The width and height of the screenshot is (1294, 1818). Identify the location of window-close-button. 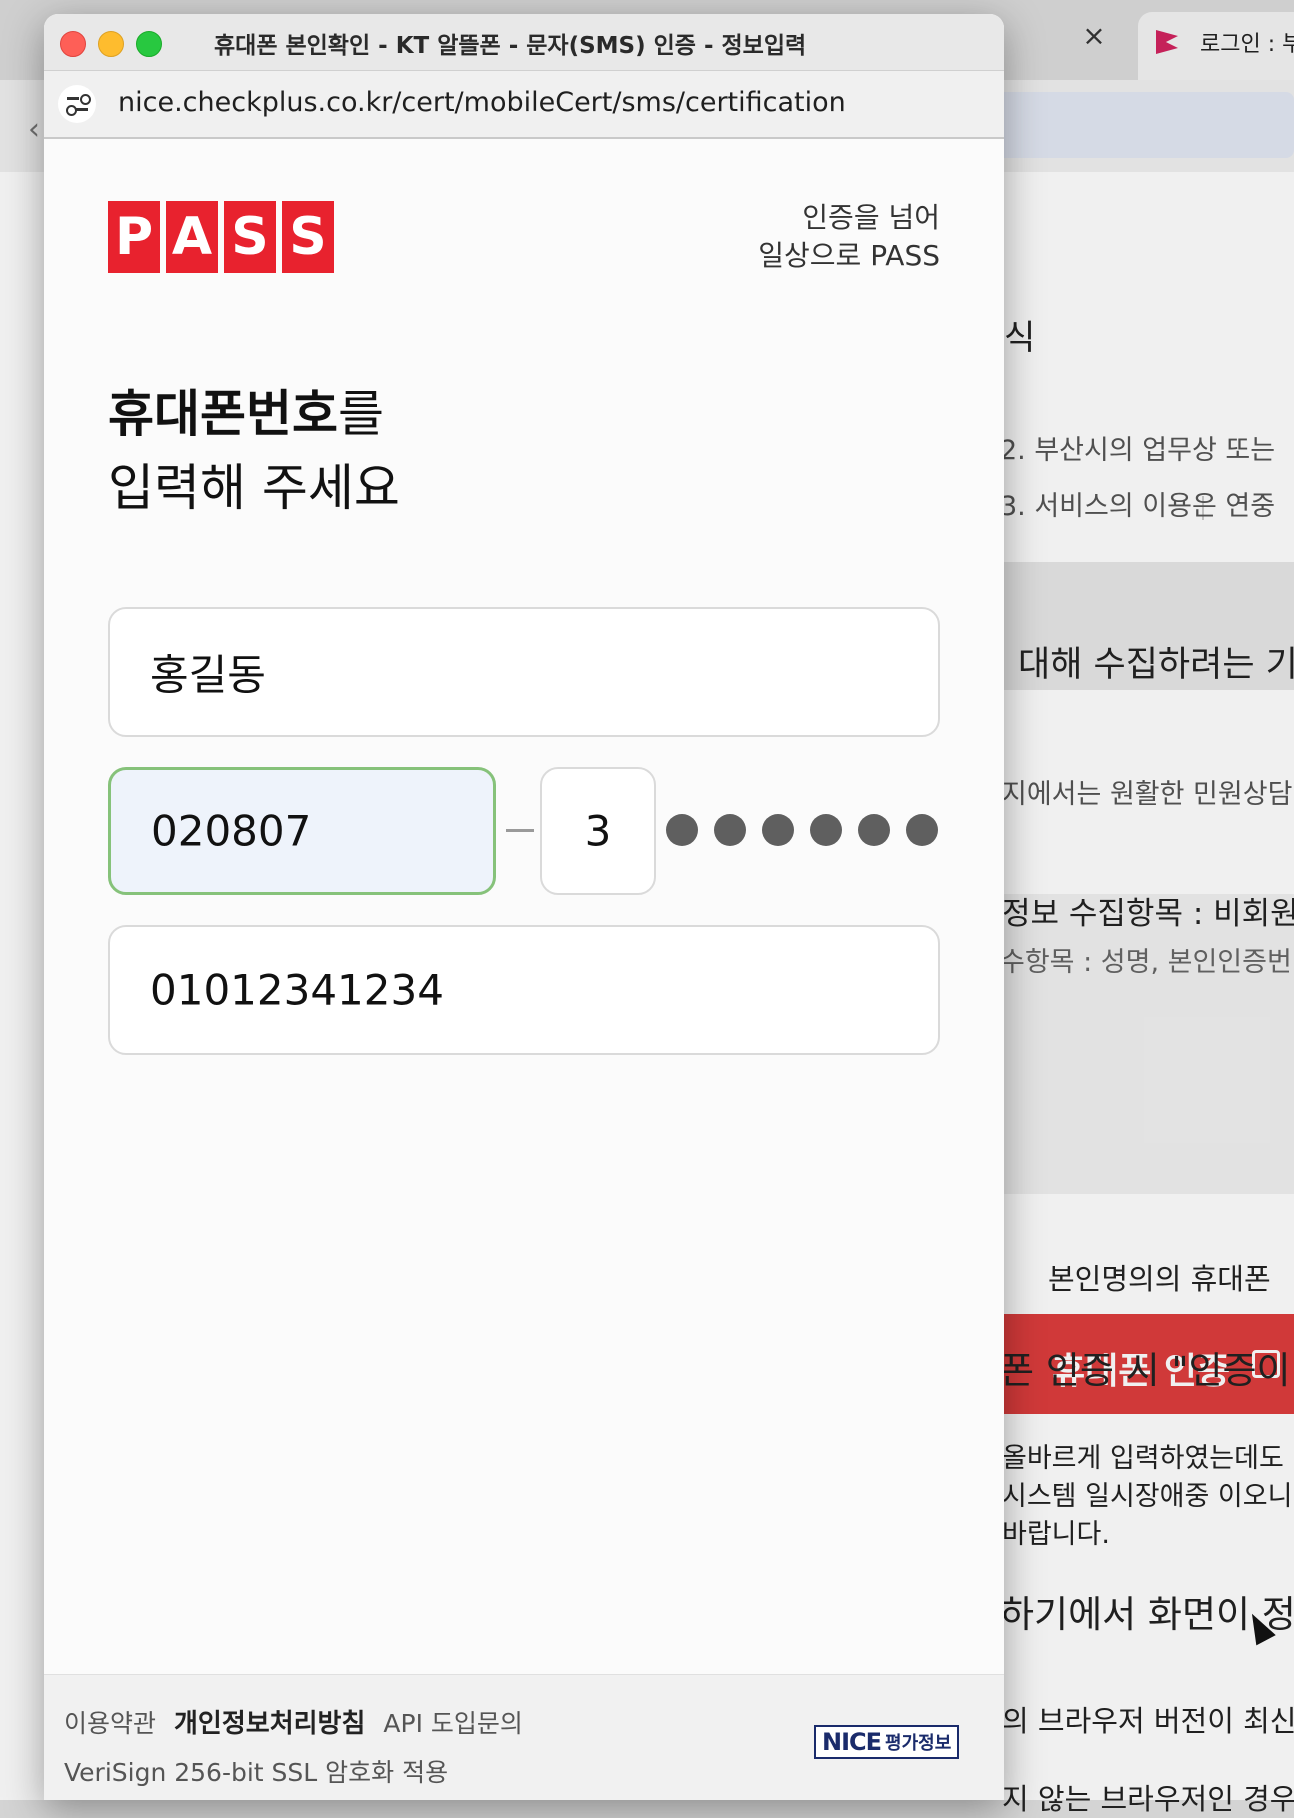
(73, 44).